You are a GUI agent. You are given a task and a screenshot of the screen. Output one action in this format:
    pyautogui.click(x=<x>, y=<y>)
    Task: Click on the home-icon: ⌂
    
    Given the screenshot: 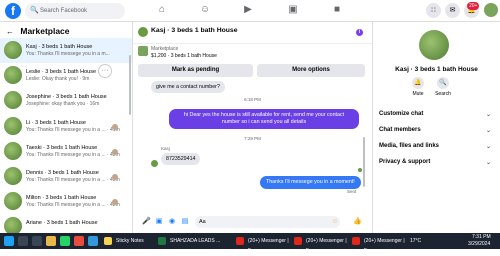 What is the action you would take?
    pyautogui.click(x=162, y=10)
    